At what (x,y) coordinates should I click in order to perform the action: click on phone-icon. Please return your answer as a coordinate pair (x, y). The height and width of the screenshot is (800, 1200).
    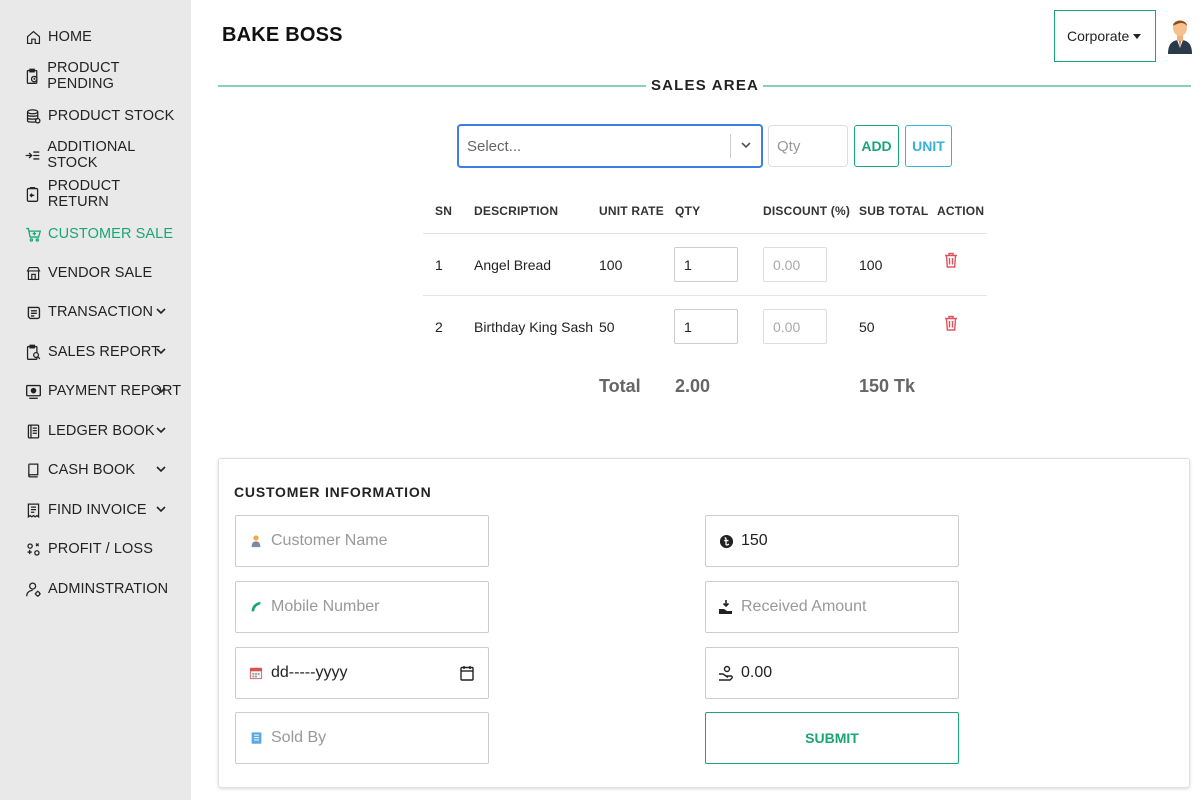
    Looking at the image, I should click on (256, 607).